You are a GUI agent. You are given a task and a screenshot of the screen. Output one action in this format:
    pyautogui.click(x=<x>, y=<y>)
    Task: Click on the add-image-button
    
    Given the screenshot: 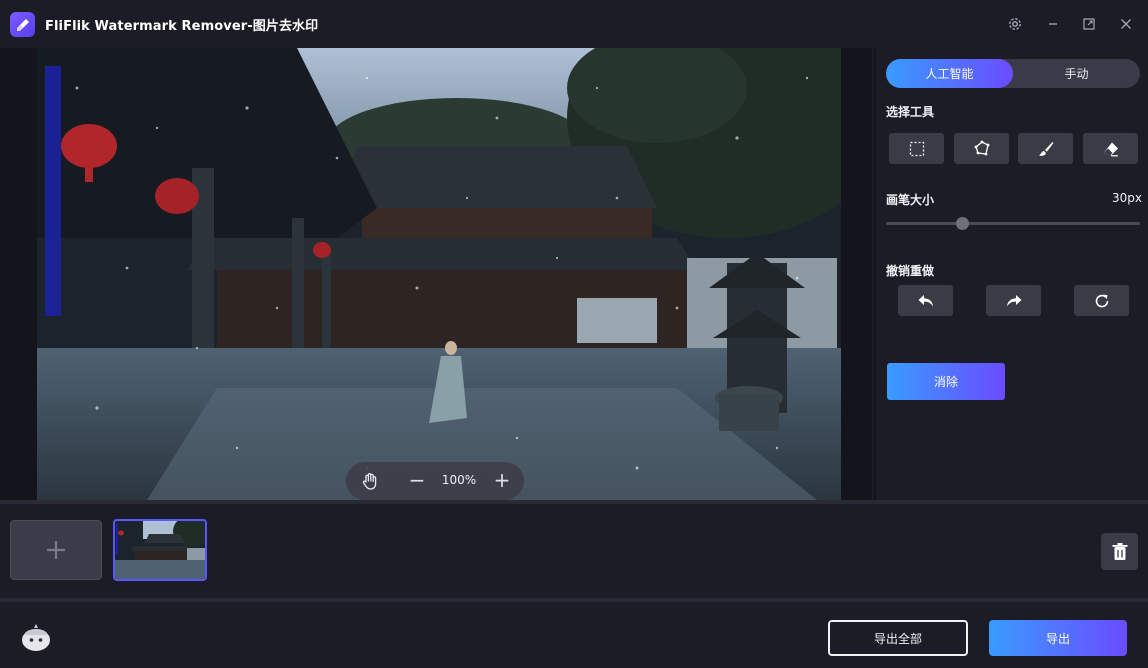 What is the action you would take?
    pyautogui.click(x=56, y=550)
    